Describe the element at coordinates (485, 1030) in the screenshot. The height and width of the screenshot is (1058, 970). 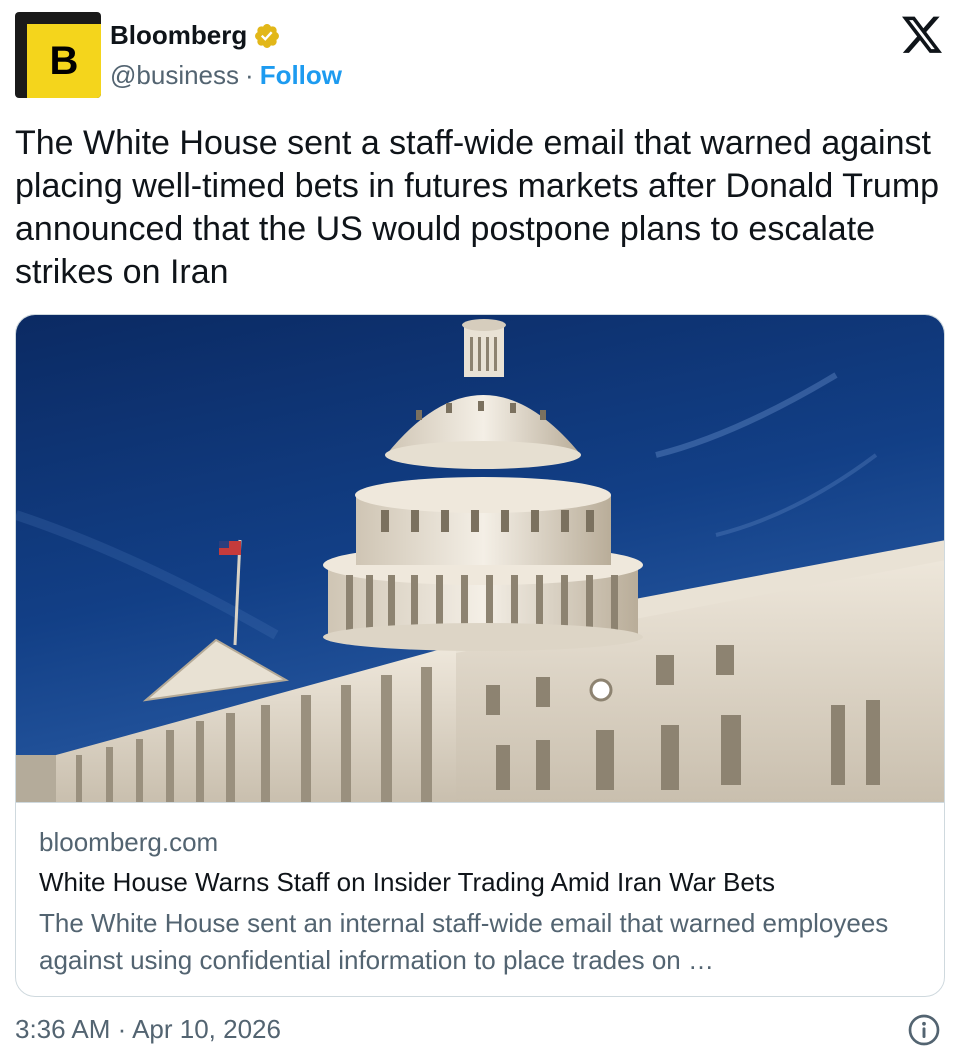
I see `tweet-footer: 3:36 AM · Apr 10, 2026` at that location.